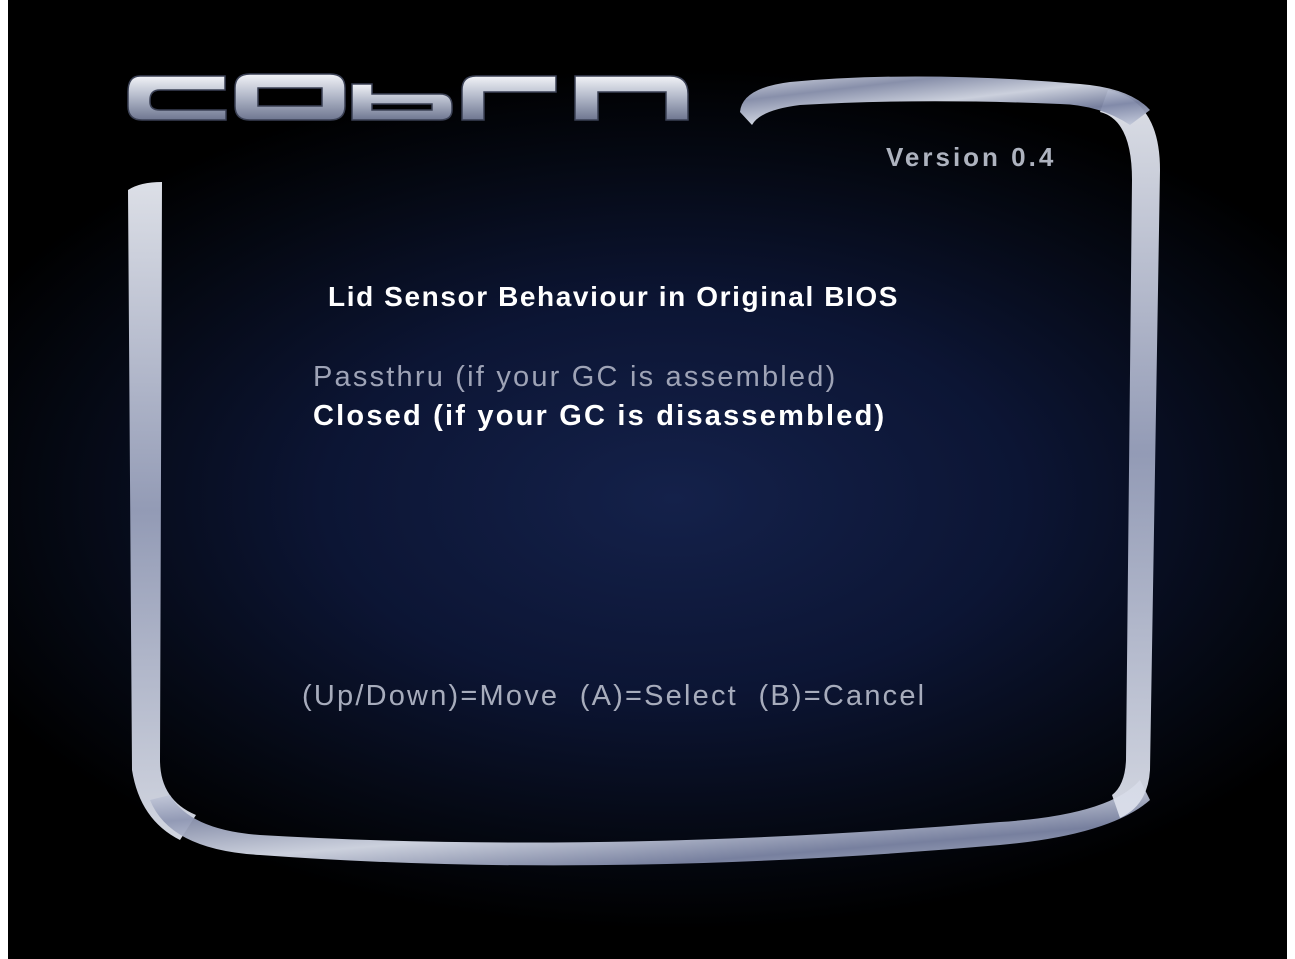 The image size is (1295, 959). What do you see at coordinates (575, 377) in the screenshot?
I see `menu-option-passthru: Passthru (if your GC is assembled)` at bounding box center [575, 377].